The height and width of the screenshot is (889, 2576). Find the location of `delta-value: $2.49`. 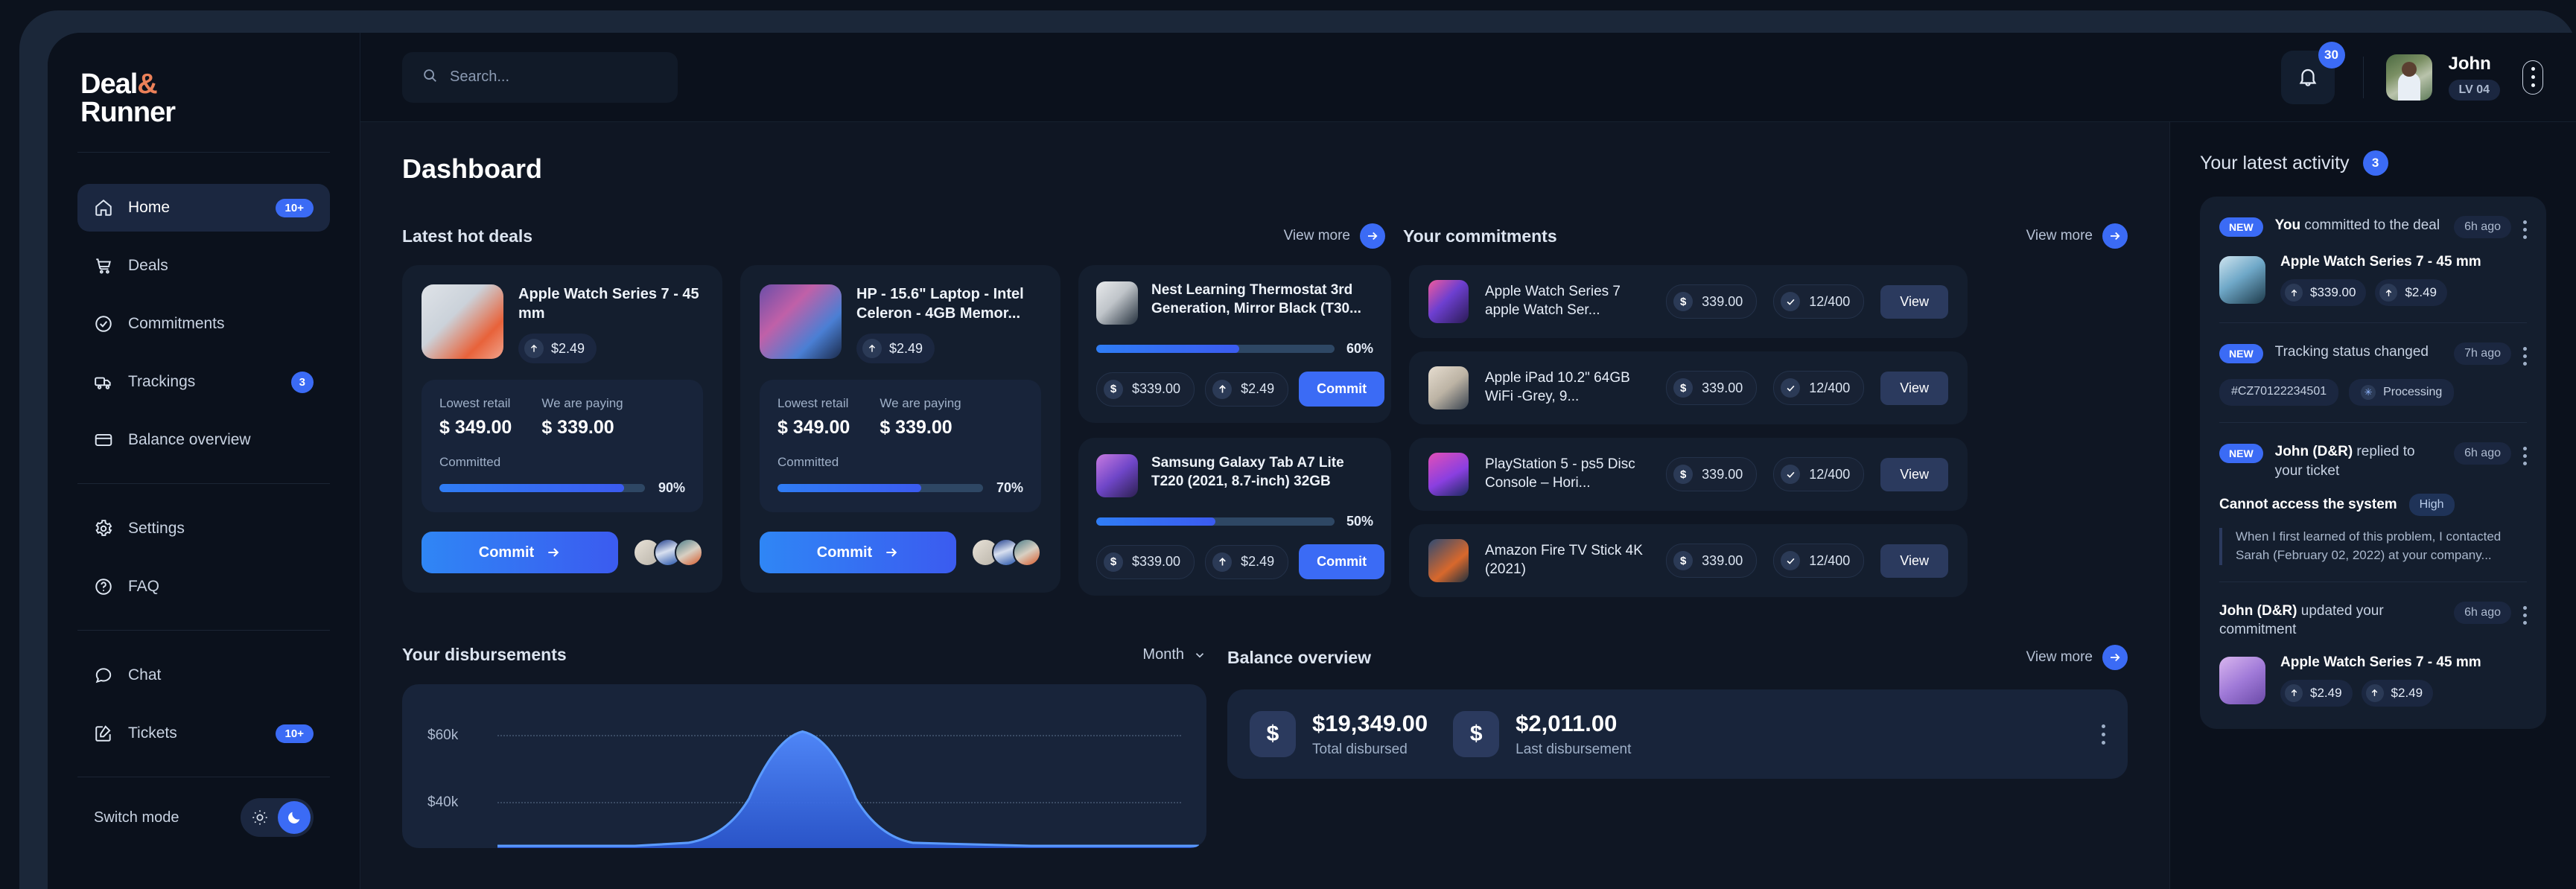

delta-value: $2.49 is located at coordinates (568, 348).